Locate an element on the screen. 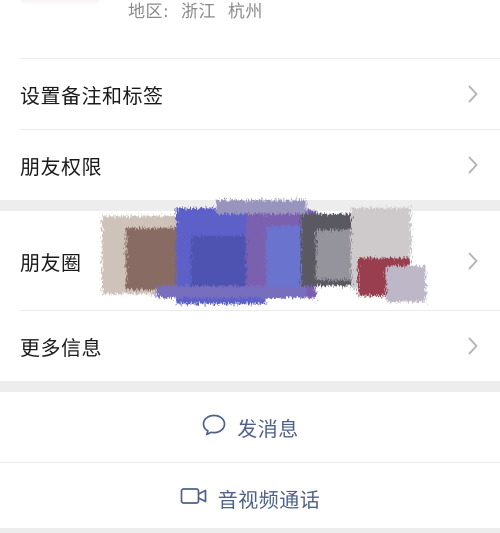 This screenshot has height=533, width=500. region-text: 地区: 浙江 杭州 is located at coordinates (195, 12).